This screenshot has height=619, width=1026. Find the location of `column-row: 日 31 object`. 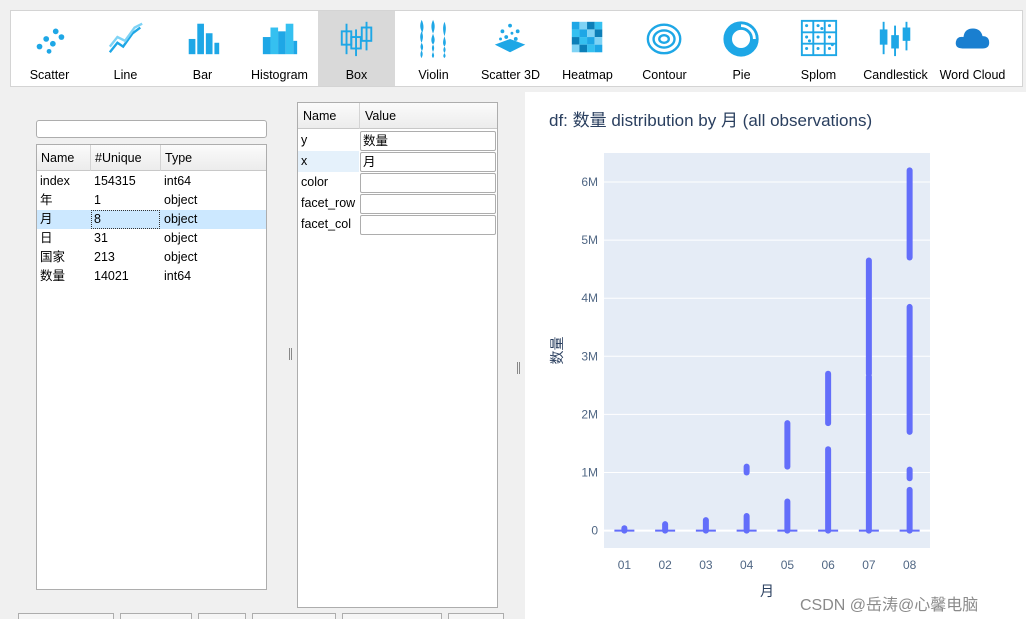

column-row: 日 31 object is located at coordinates (151, 238).